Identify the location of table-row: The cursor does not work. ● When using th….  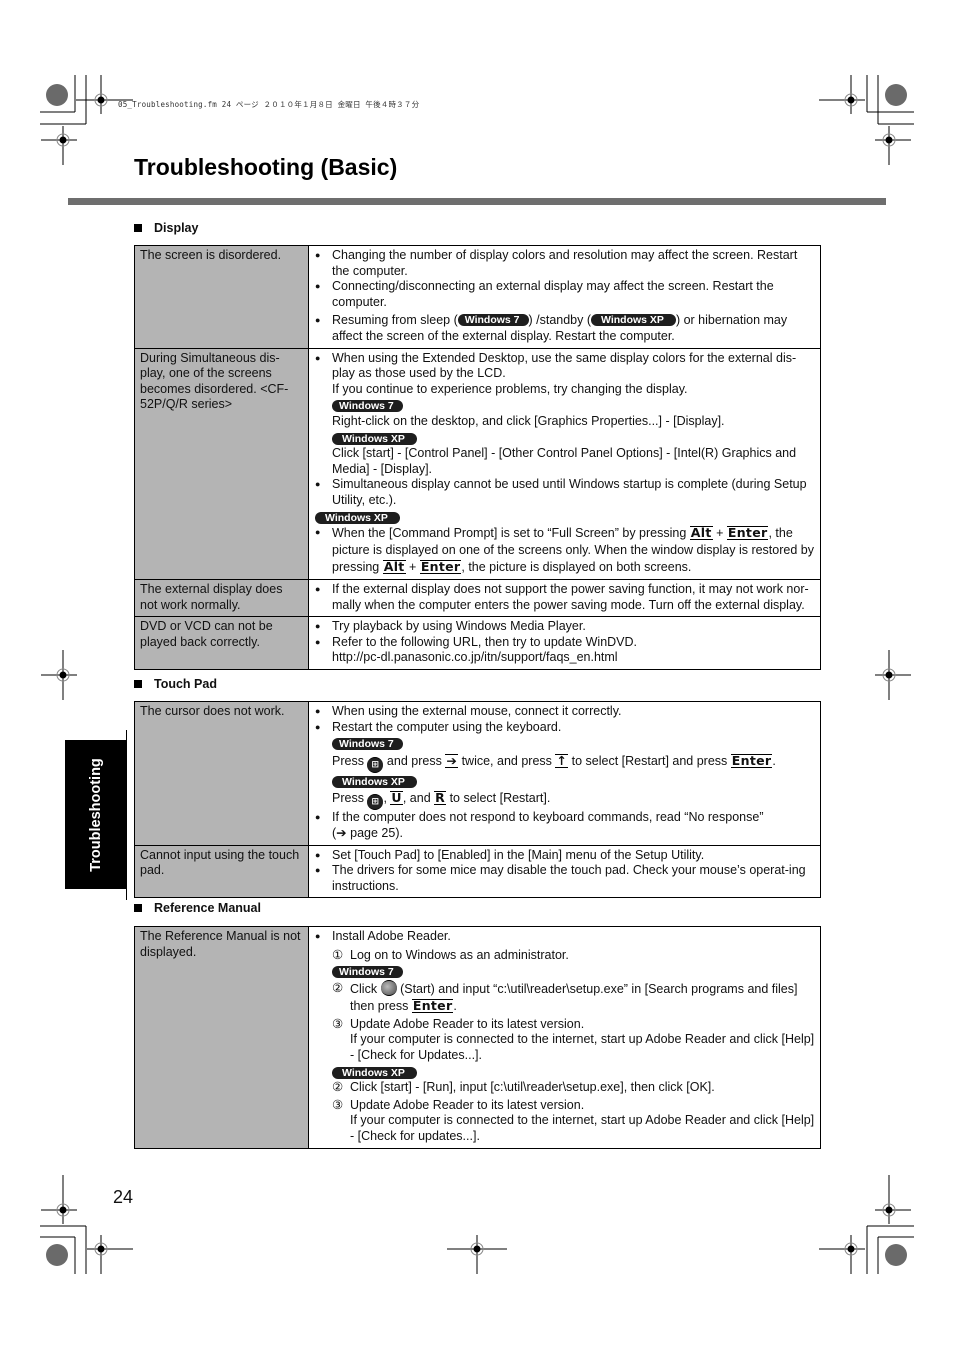
(477, 773).